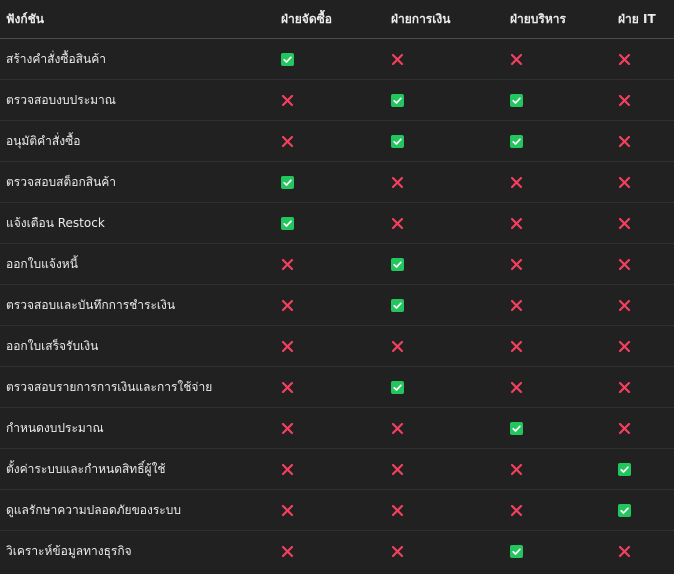  I want to click on table-row: ตรวจสอบสต็อกสินค้า, so click(337, 182).